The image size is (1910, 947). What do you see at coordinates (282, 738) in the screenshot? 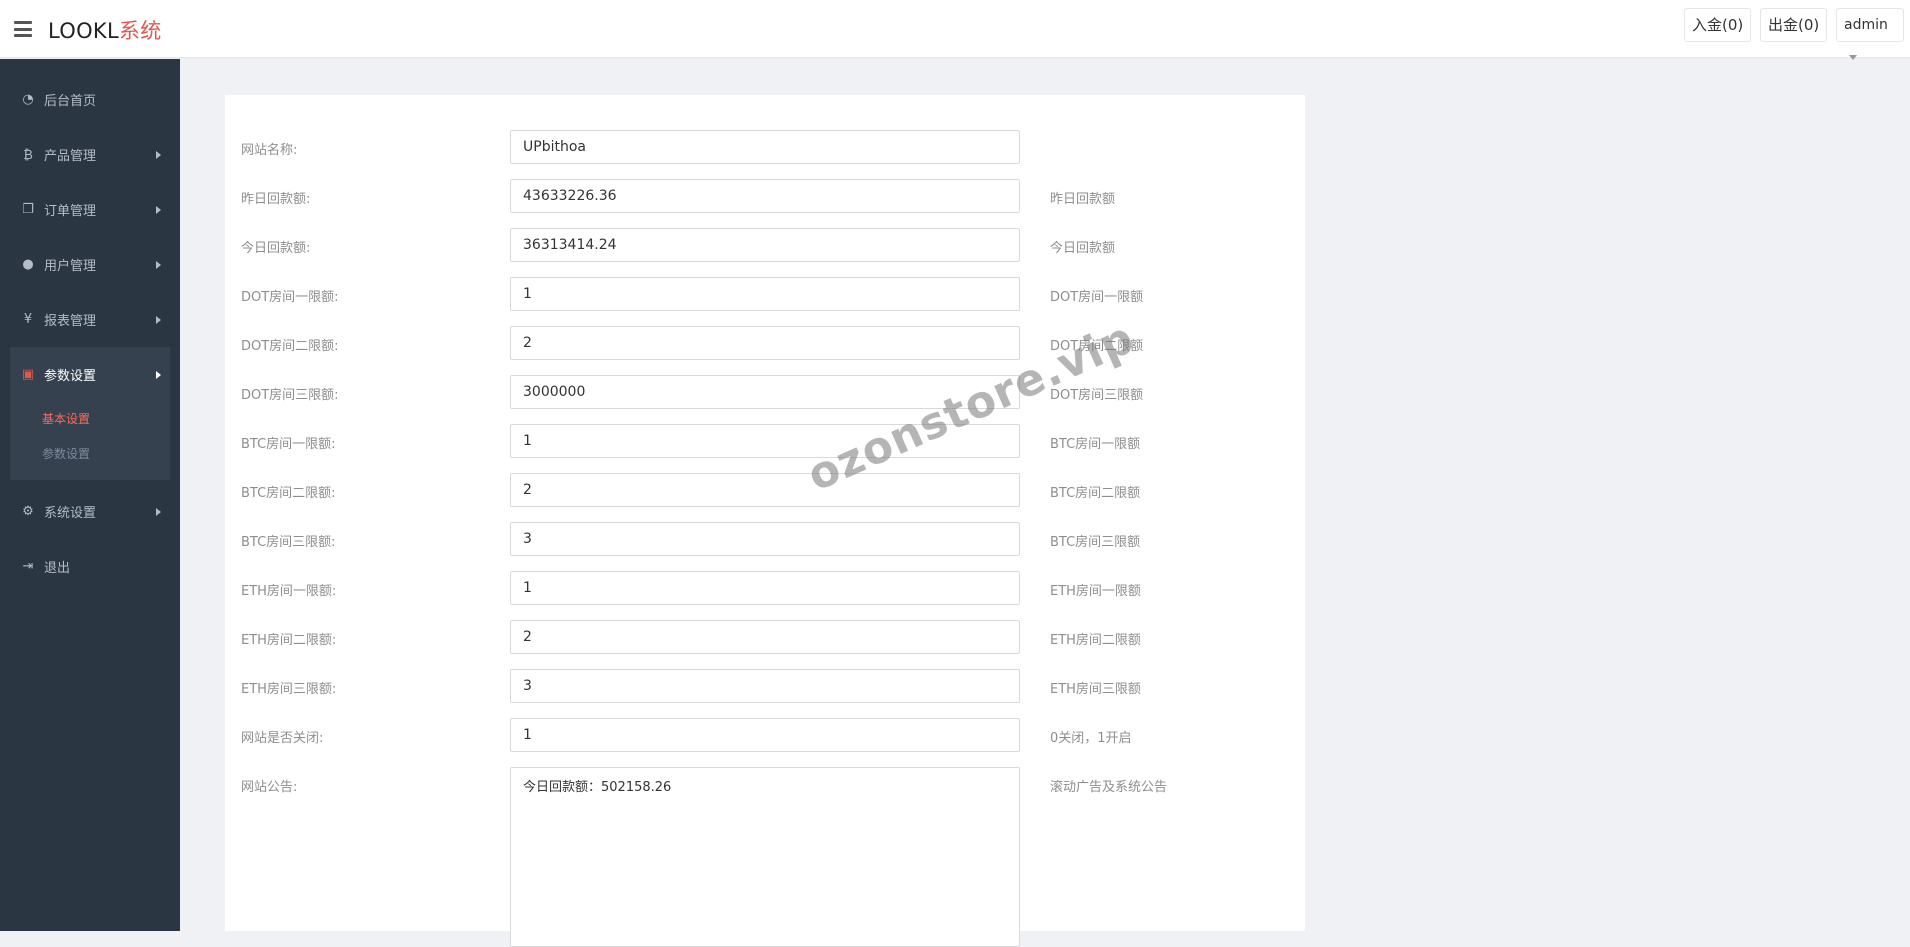
I see `field-label: 网站是否关闭:` at bounding box center [282, 738].